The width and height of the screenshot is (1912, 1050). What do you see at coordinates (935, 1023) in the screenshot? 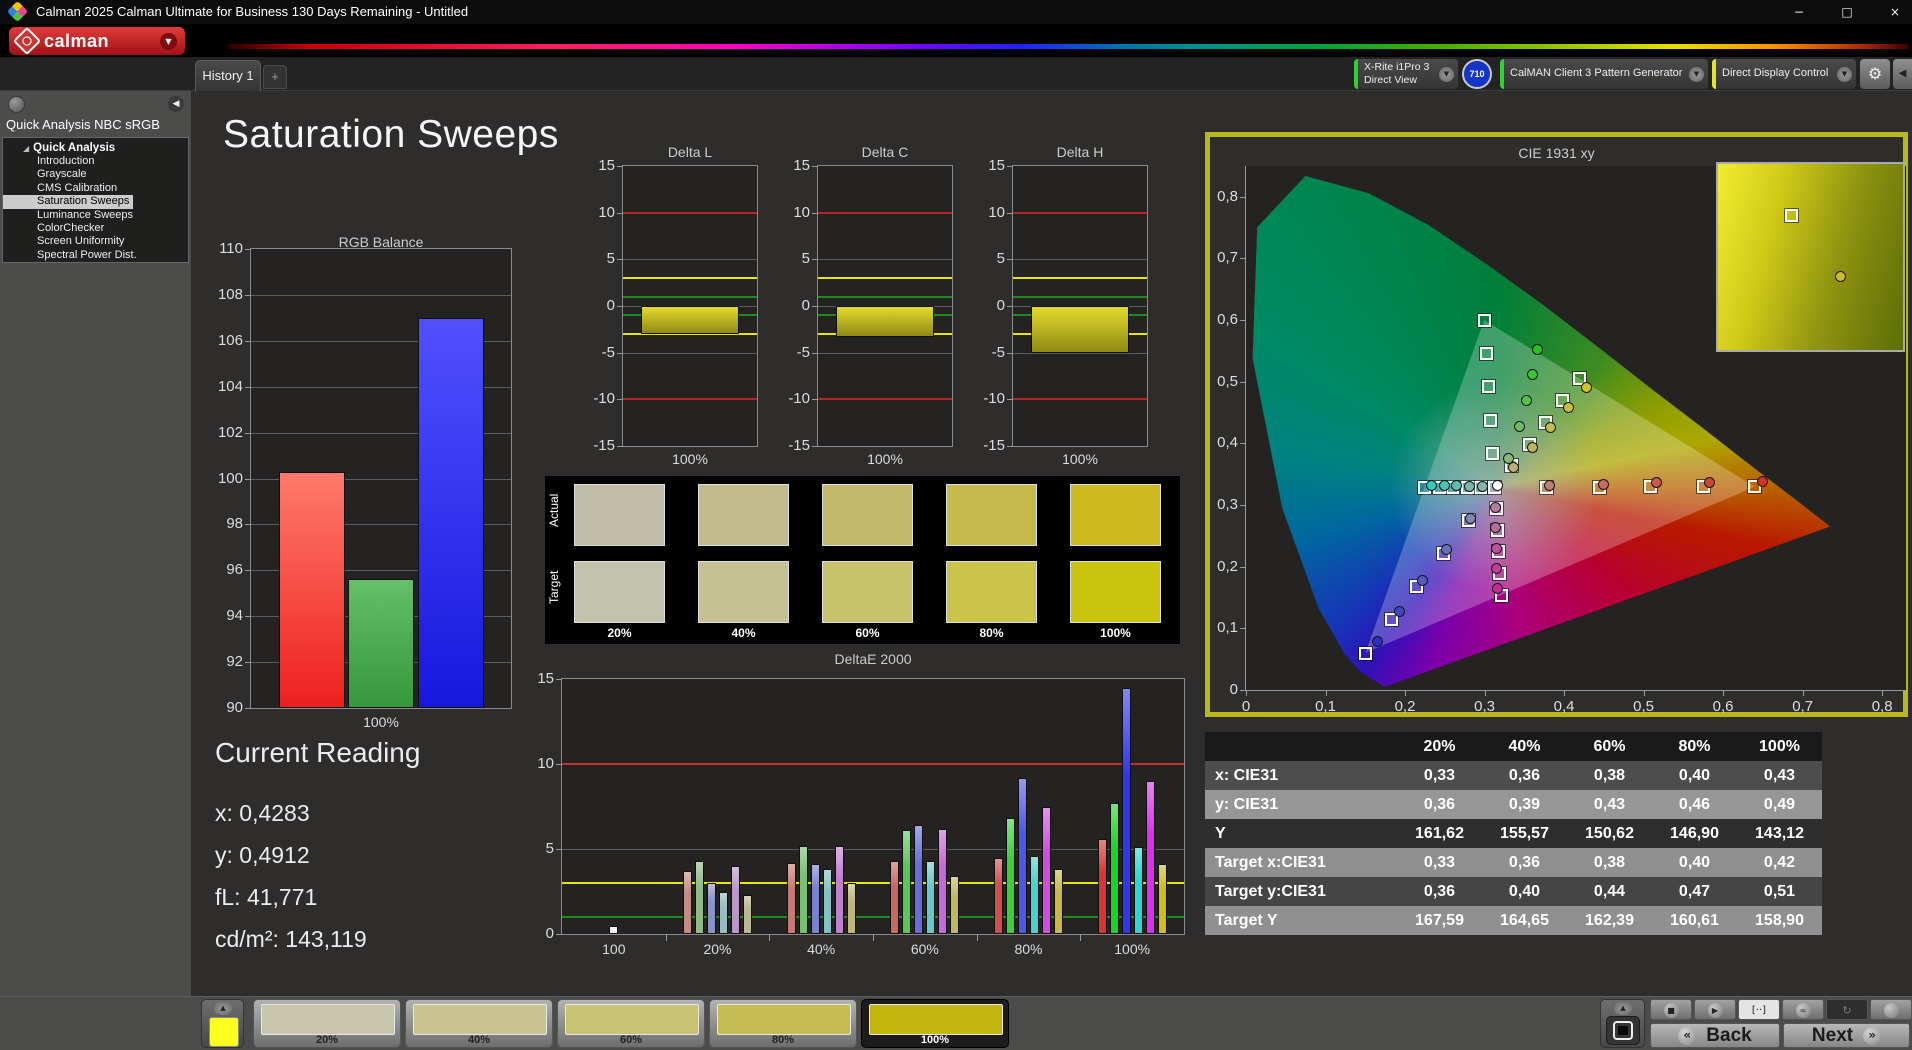
I see `pattern-button-100%: 100%` at bounding box center [935, 1023].